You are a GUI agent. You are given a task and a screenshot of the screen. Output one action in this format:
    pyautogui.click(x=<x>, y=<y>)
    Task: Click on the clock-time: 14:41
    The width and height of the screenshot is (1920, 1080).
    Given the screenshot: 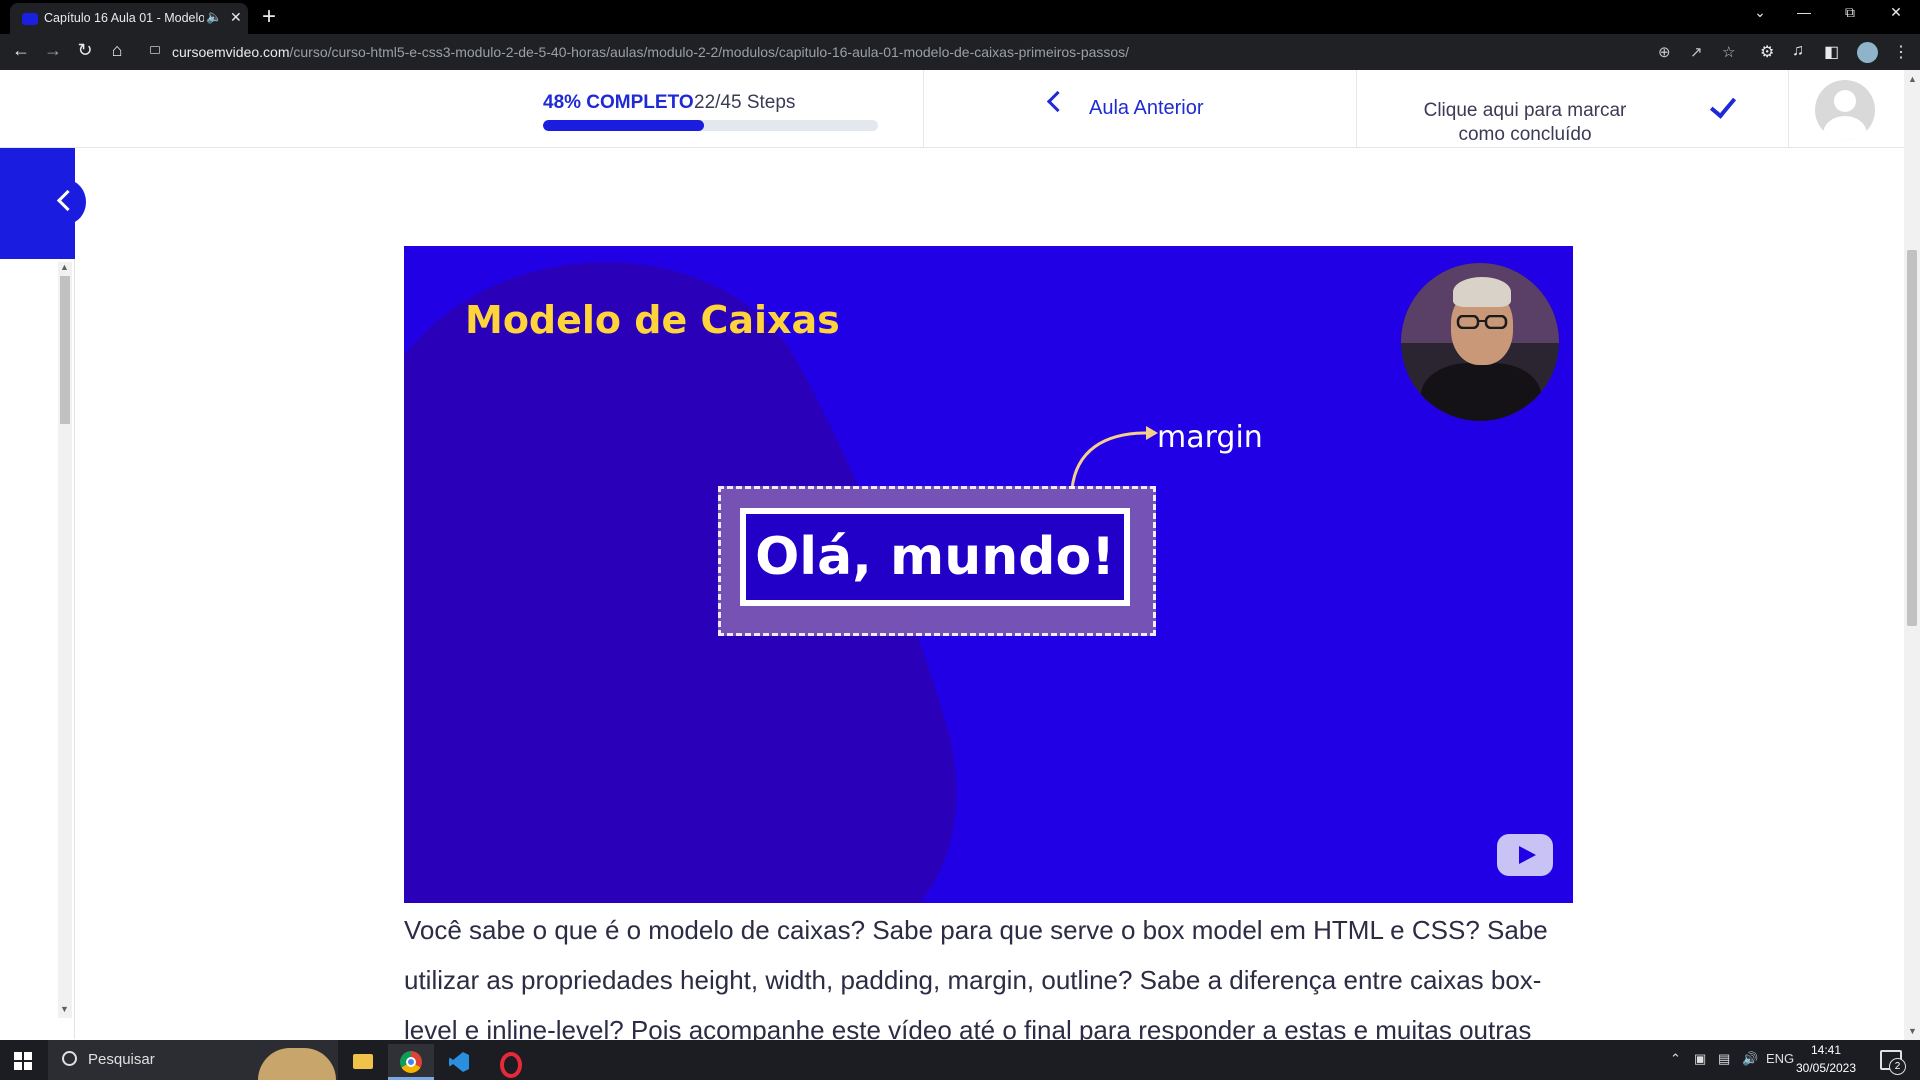 What is the action you would take?
    pyautogui.click(x=1826, y=1050)
    